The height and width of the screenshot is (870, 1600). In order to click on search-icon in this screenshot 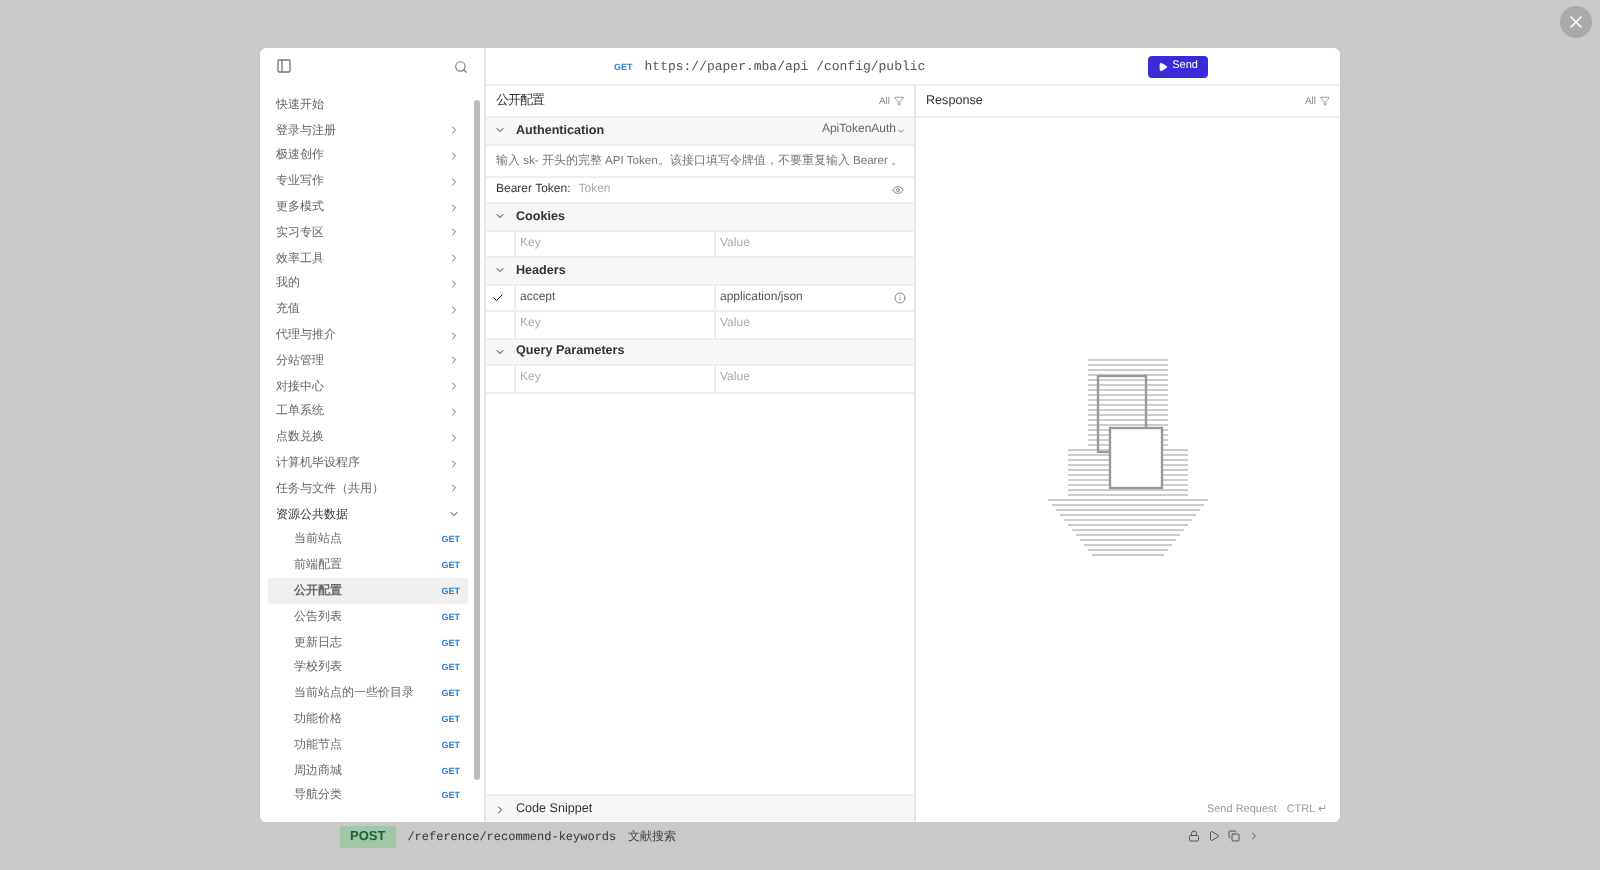, I will do `click(461, 66)`.